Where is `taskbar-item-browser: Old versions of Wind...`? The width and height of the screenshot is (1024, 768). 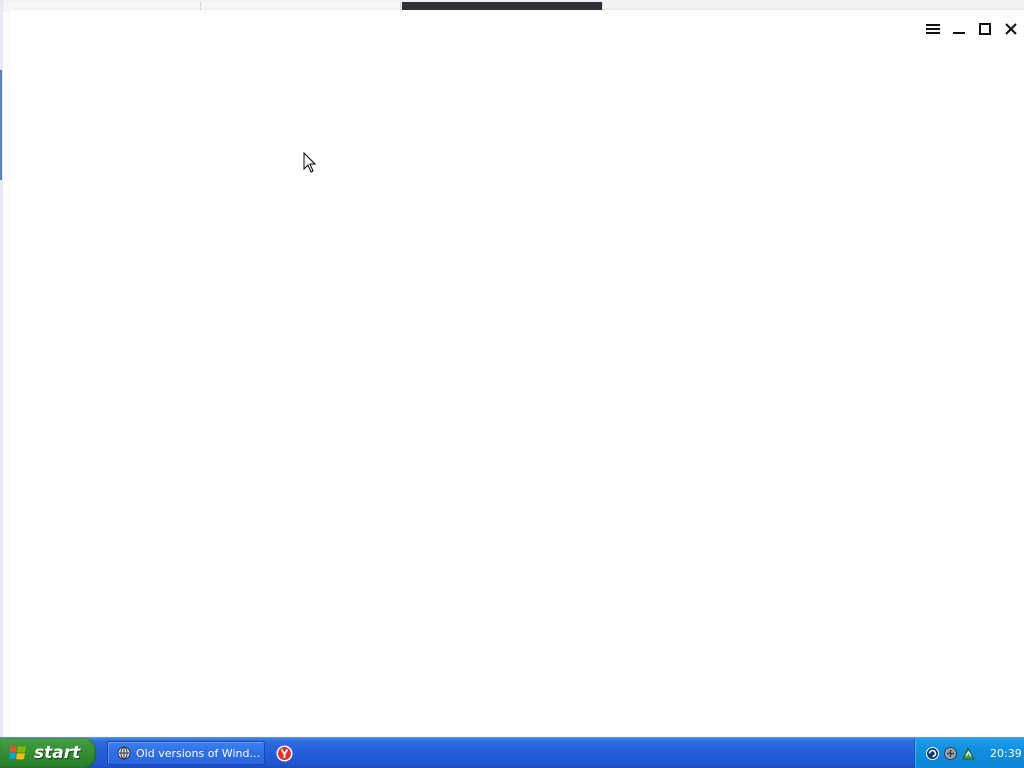
taskbar-item-browser: Old versions of Wind... is located at coordinates (186, 753).